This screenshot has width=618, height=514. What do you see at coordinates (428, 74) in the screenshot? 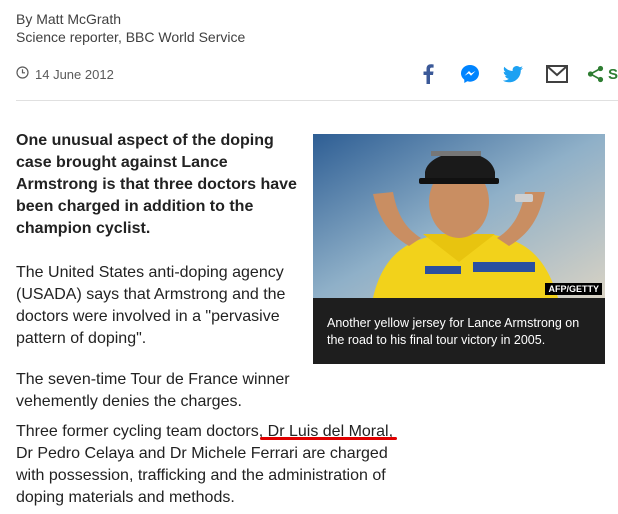
I see `facebook-icon` at bounding box center [428, 74].